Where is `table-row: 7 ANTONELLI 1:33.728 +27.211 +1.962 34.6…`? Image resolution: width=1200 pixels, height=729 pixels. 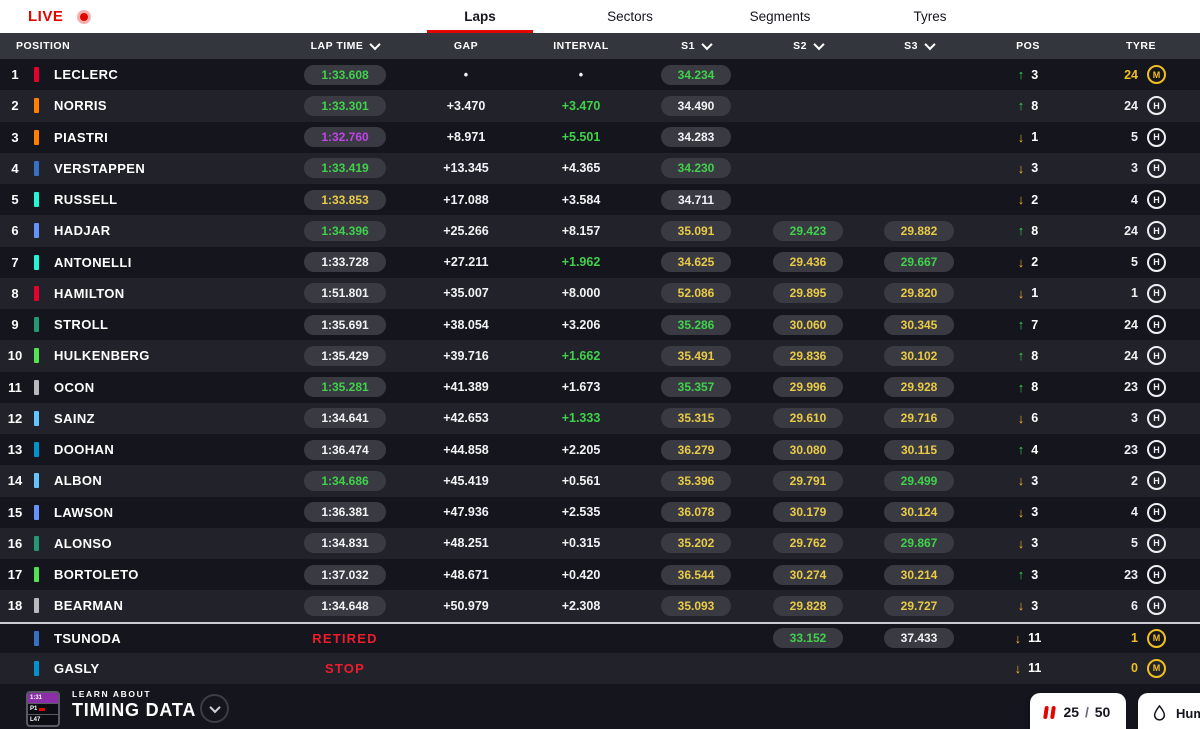 table-row: 7 ANTONELLI 1:33.728 +27.211 +1.962 34.6… is located at coordinates (600, 262).